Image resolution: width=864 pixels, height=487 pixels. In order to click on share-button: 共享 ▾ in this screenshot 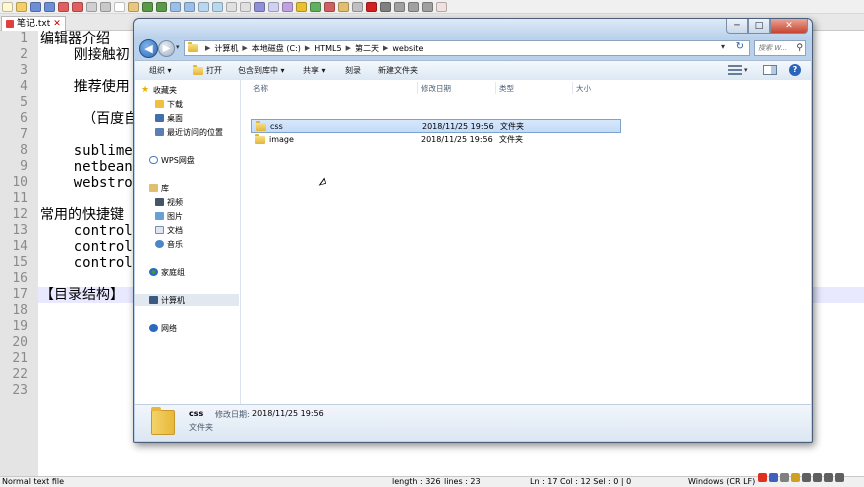, I will do `click(314, 70)`.